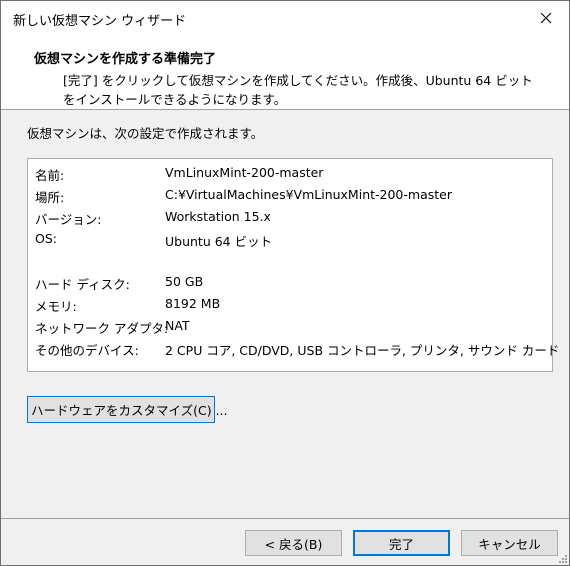 The image size is (570, 566). What do you see at coordinates (509, 543) in the screenshot?
I see `cancel-button: キャンセル` at bounding box center [509, 543].